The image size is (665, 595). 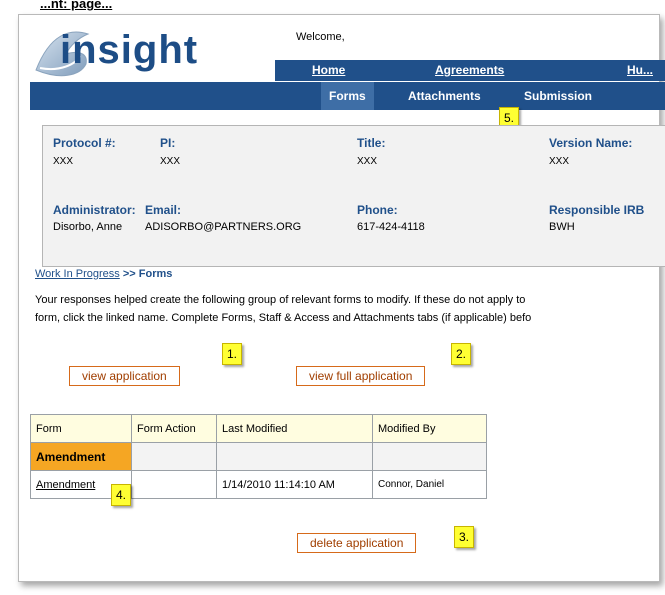 I want to click on view-full-application-button: view full application, so click(x=361, y=376).